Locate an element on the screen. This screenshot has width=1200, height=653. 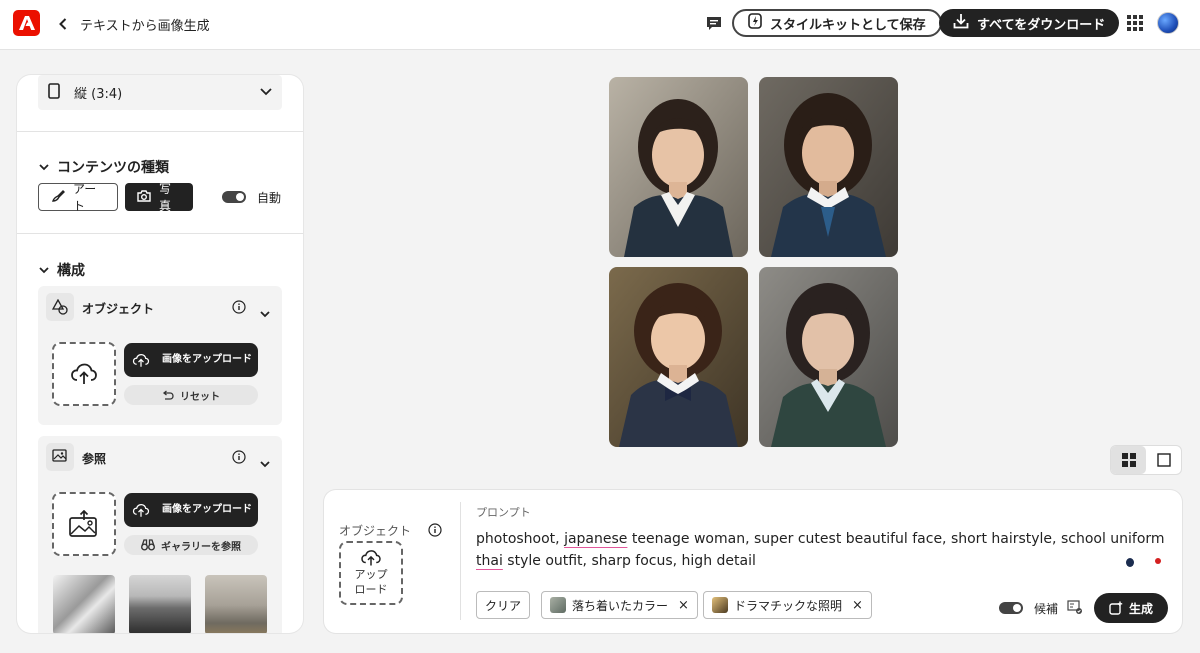
object-upload-button: 画像をアップロード is located at coordinates (191, 360).